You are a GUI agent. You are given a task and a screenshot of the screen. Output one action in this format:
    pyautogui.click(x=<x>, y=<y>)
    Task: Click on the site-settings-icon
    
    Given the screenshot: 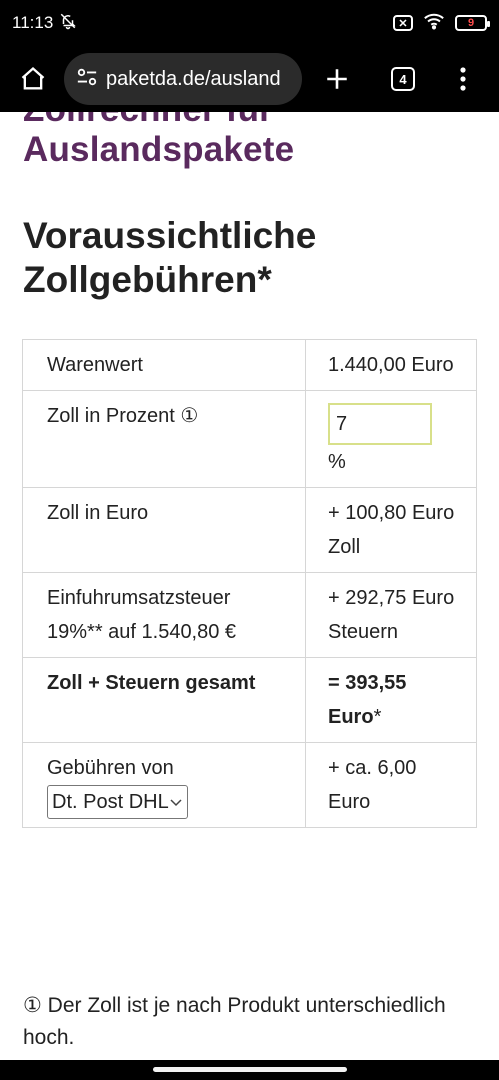 What is the action you would take?
    pyautogui.click(x=87, y=79)
    